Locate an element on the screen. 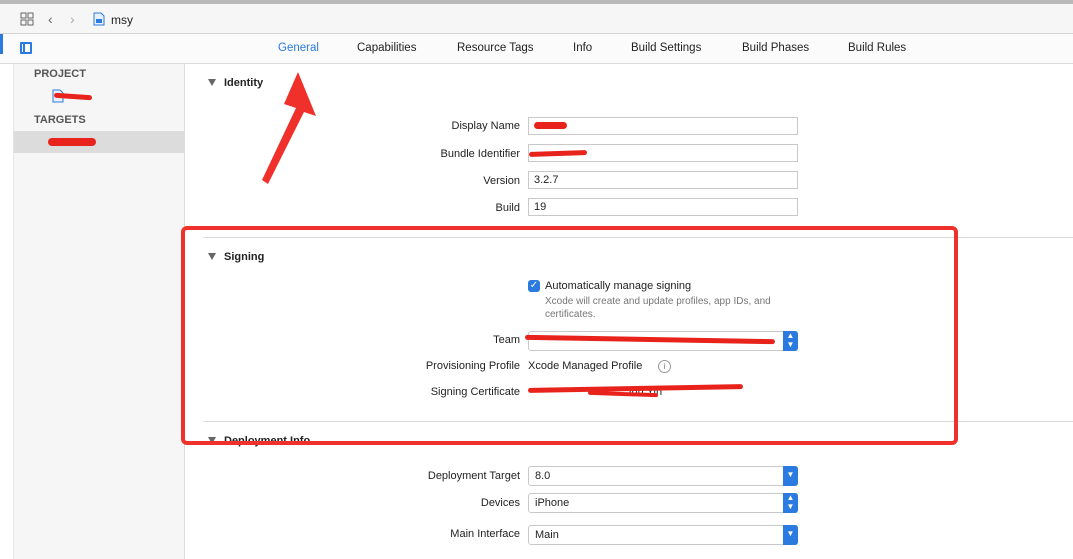 This screenshot has height=559, width=1073. targets-header: TARGETS is located at coordinates (60, 120).